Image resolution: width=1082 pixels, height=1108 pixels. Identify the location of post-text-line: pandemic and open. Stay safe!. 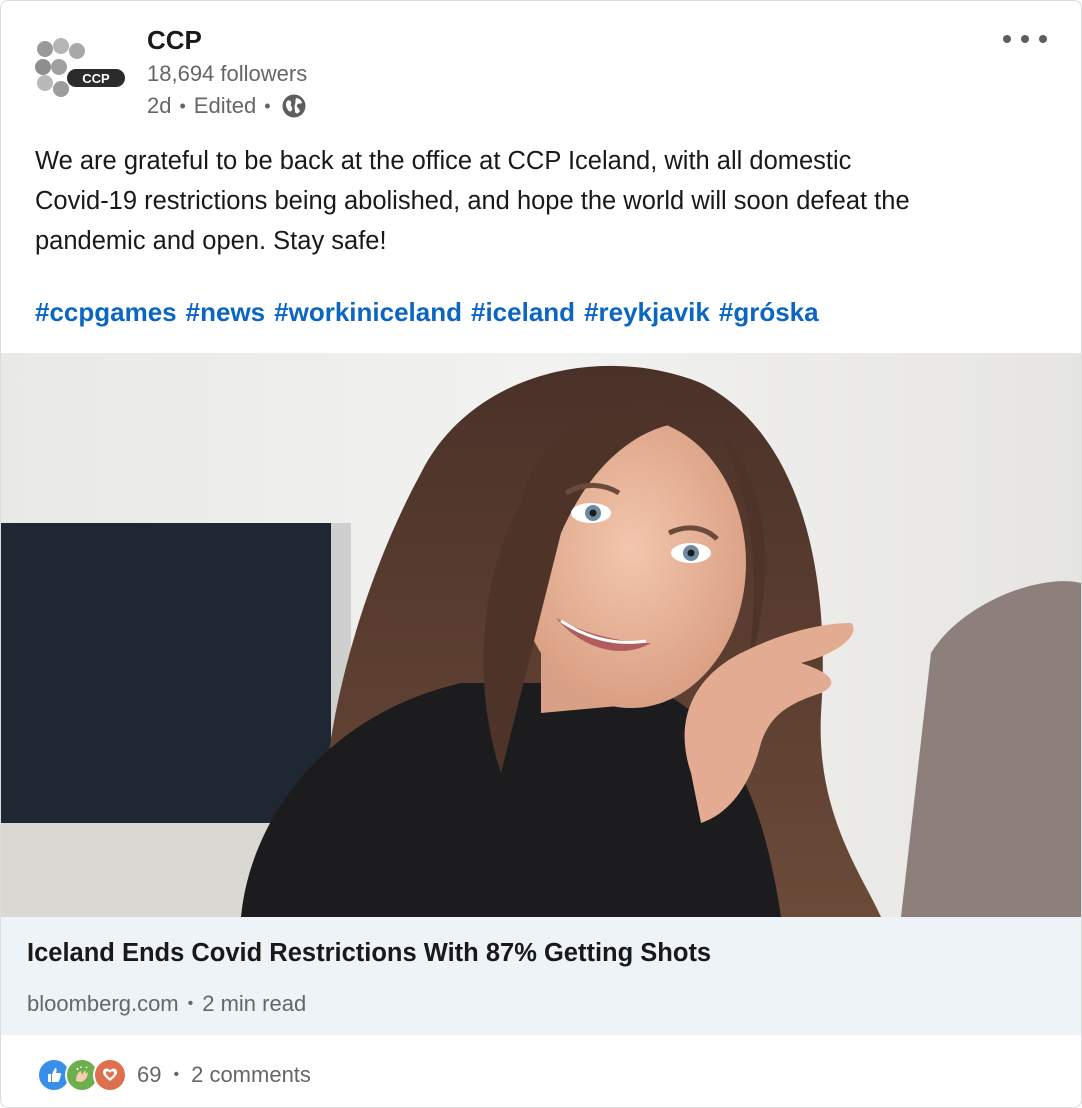
(211, 241).